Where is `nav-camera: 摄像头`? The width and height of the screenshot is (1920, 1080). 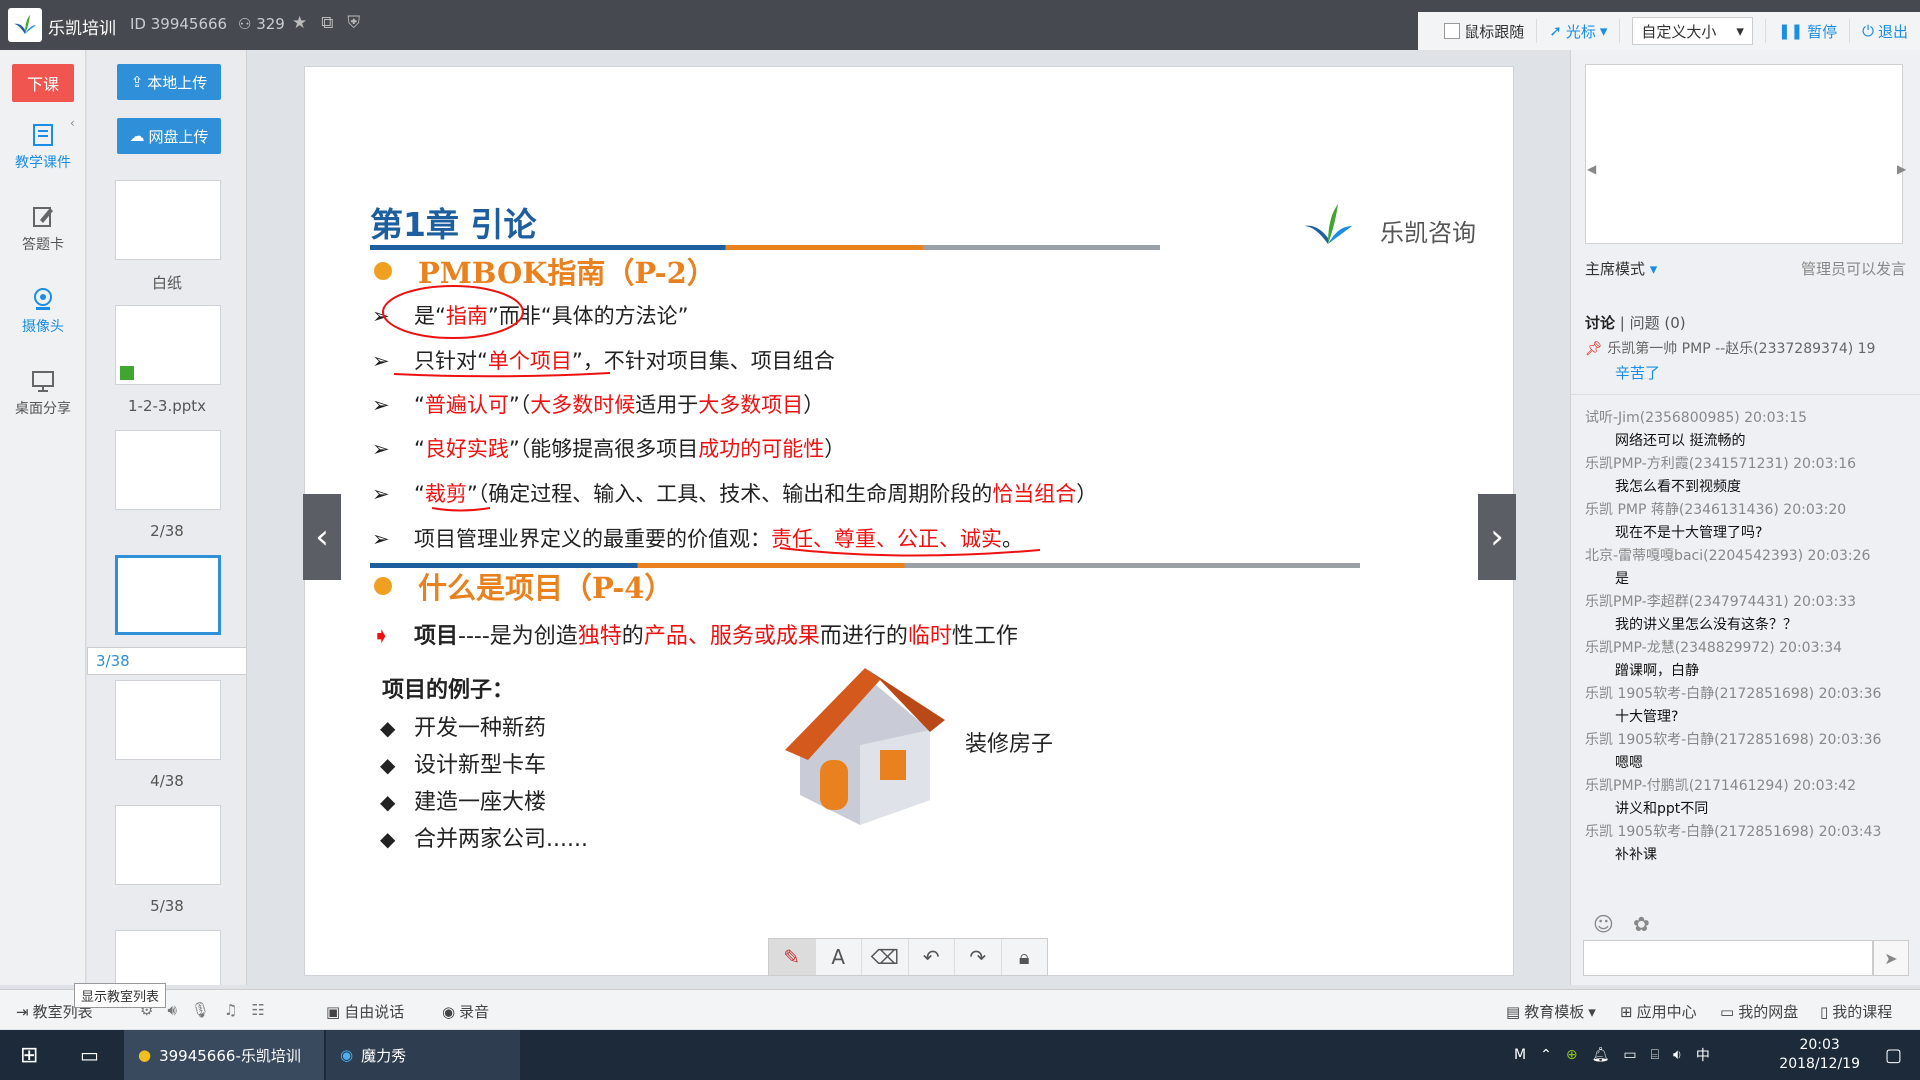
nav-camera: 摄像头 is located at coordinates (43, 311).